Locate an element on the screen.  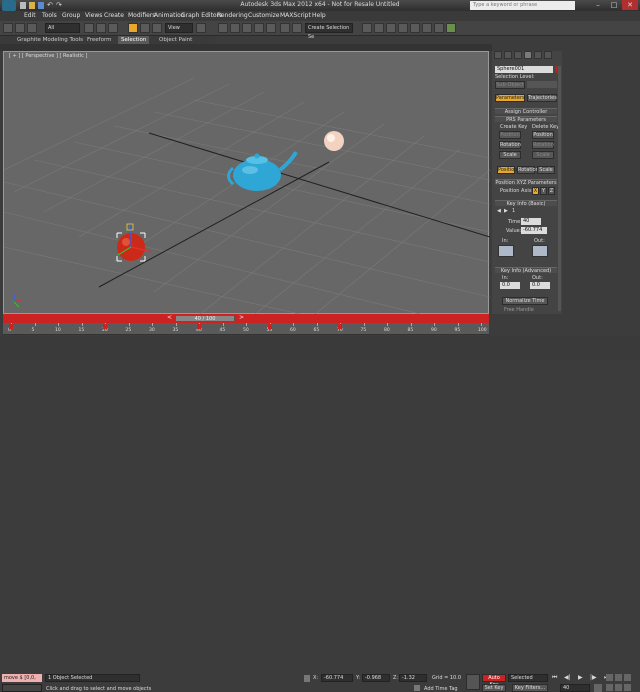
mirror-icon is located at coordinates (285, 28).